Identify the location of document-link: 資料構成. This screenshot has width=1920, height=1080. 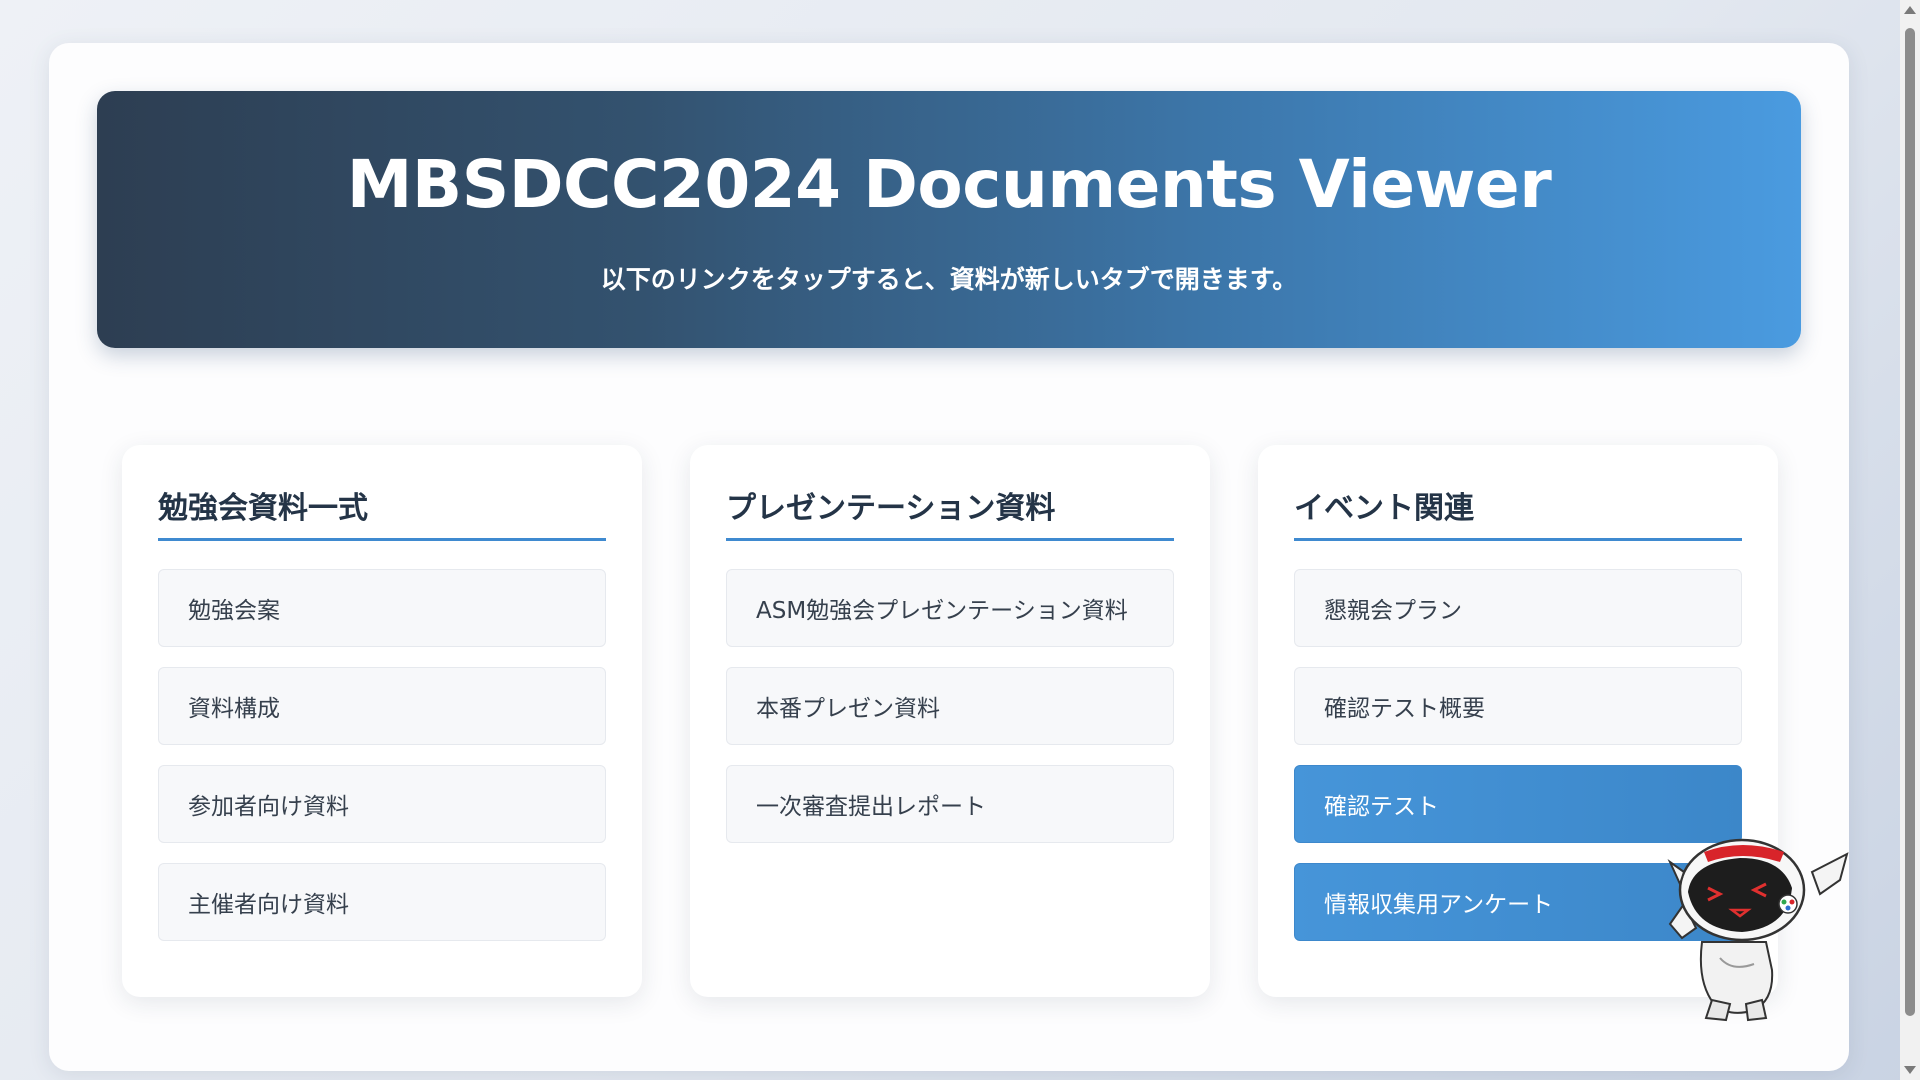
(382, 706).